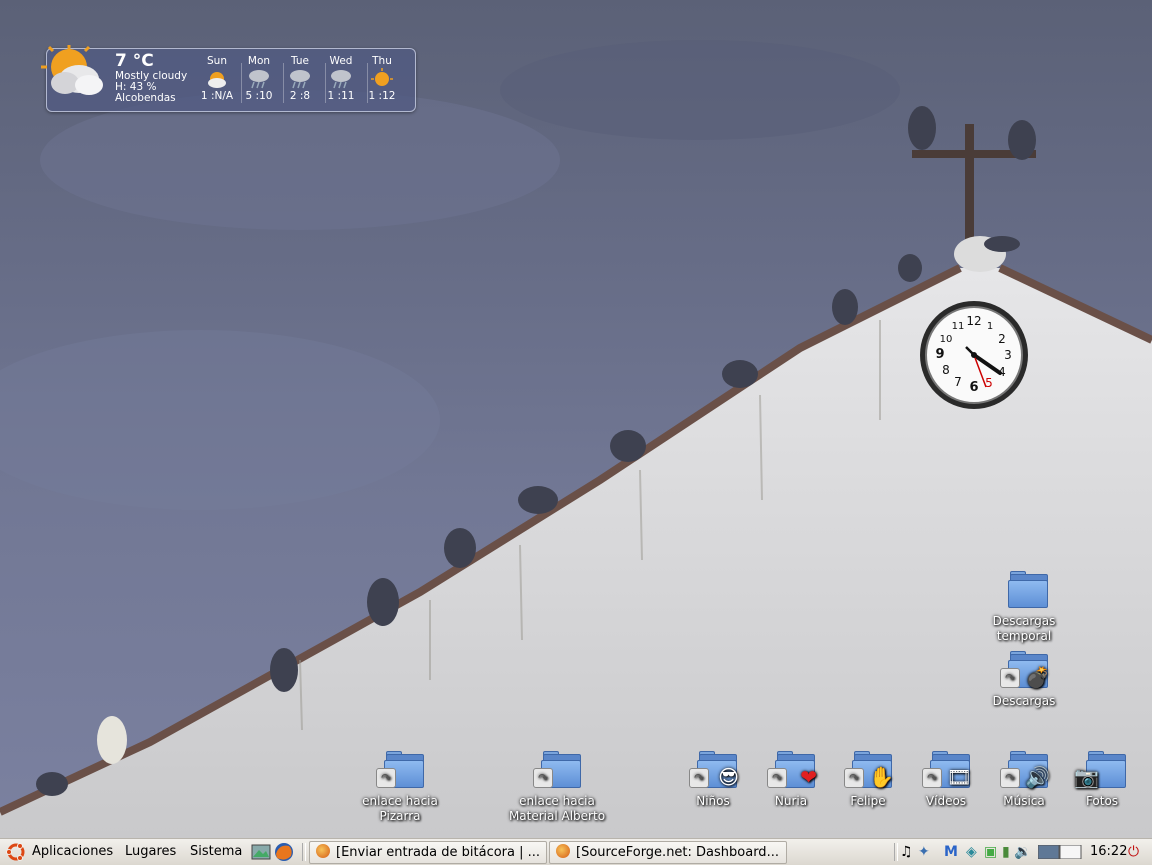 The image size is (1152, 865). I want to click on workspace-switcher, so click(1060, 852).